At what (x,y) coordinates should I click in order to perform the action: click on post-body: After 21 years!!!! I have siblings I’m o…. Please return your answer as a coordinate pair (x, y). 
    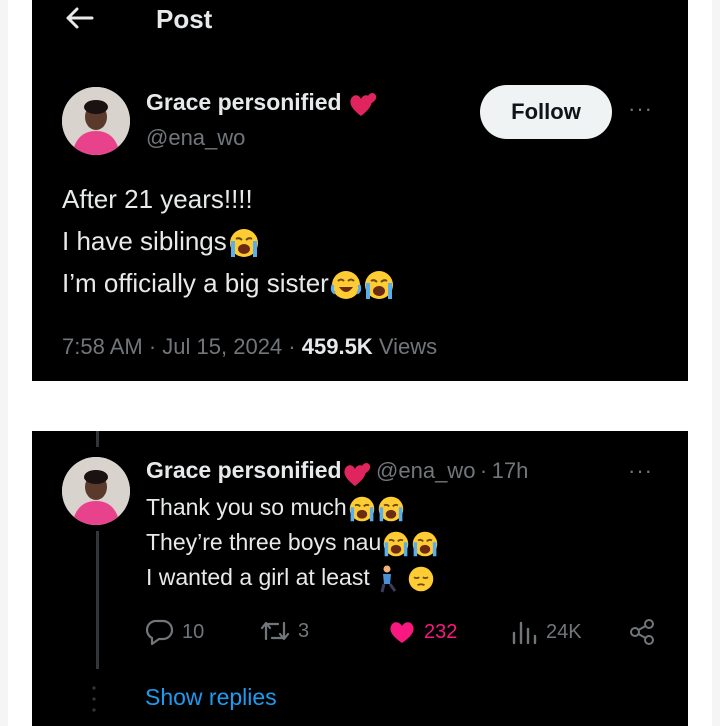
    Looking at the image, I should click on (228, 241).